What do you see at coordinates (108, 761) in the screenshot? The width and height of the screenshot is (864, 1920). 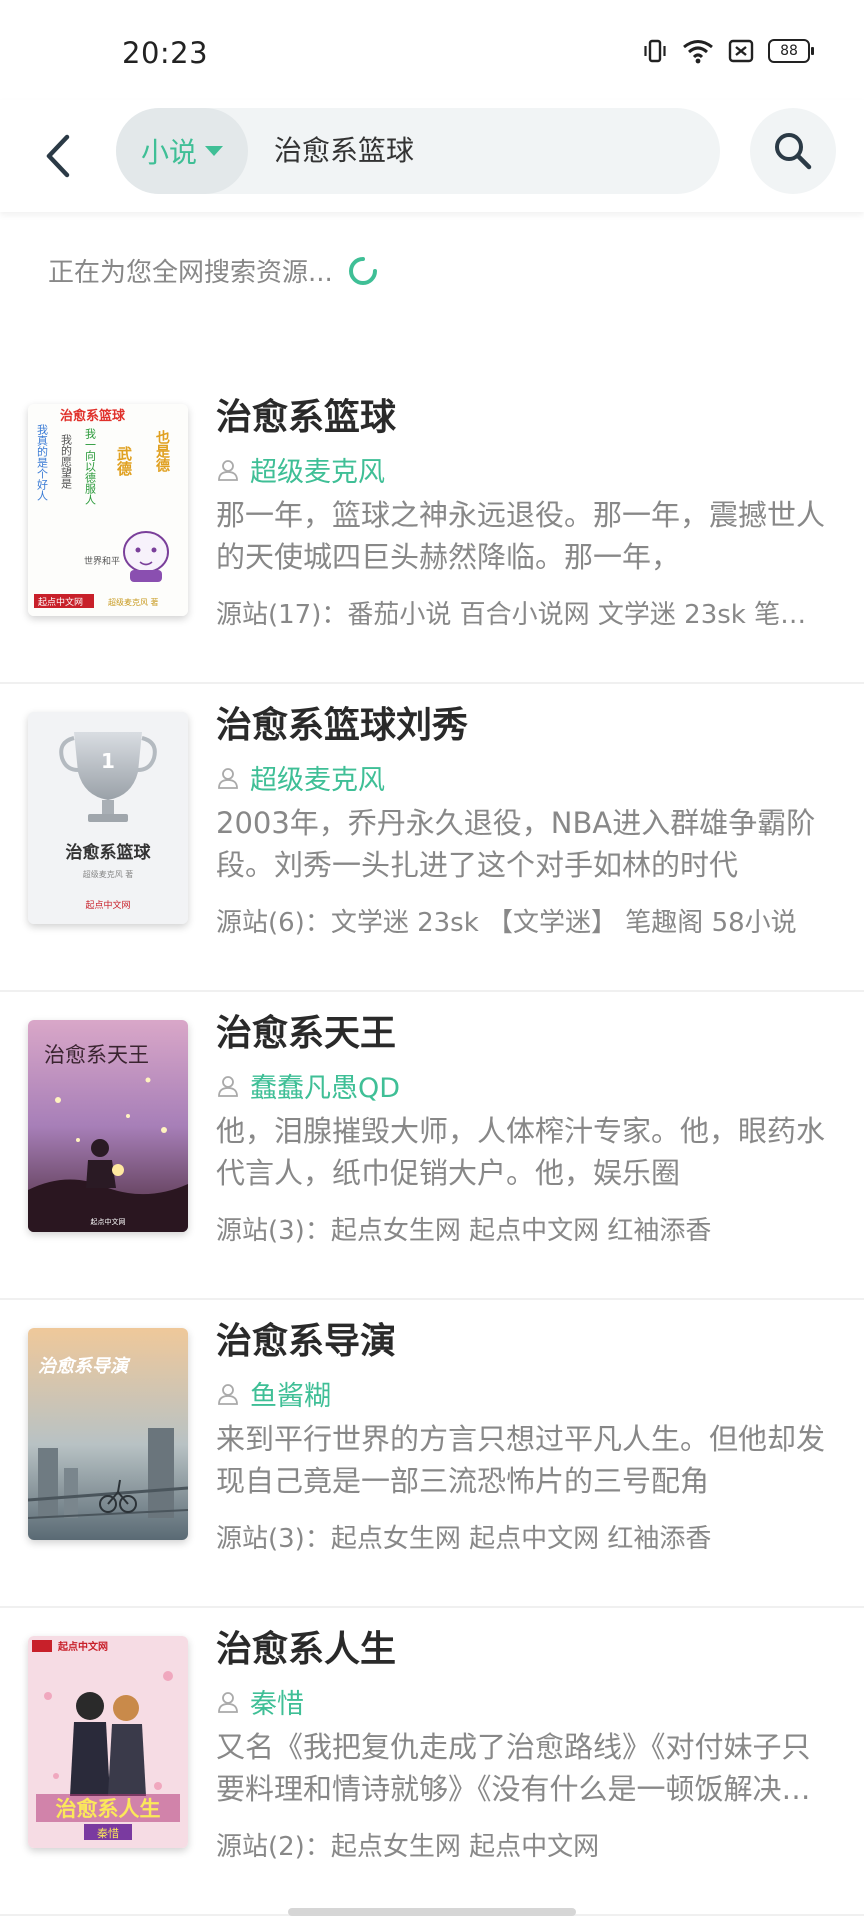 I see `svg-text: 1` at bounding box center [108, 761].